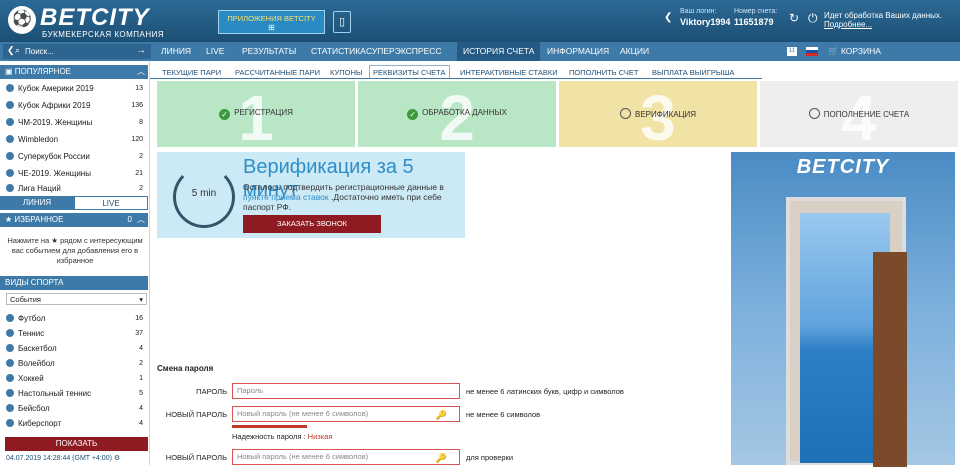 This screenshot has width=960, height=467. Describe the element at coordinates (176, 51) in the screenshot. I see `nav-line: ЛИНИЯ` at that location.